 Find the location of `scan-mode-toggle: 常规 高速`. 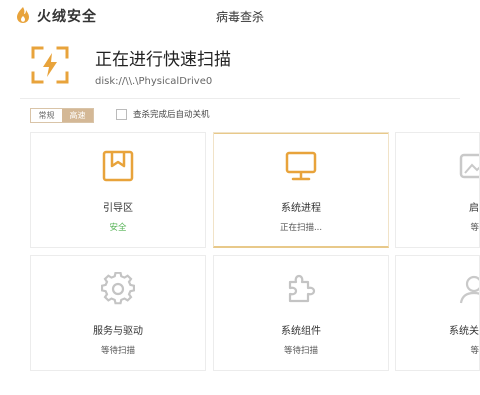

scan-mode-toggle: 常规 高速 is located at coordinates (62, 115).